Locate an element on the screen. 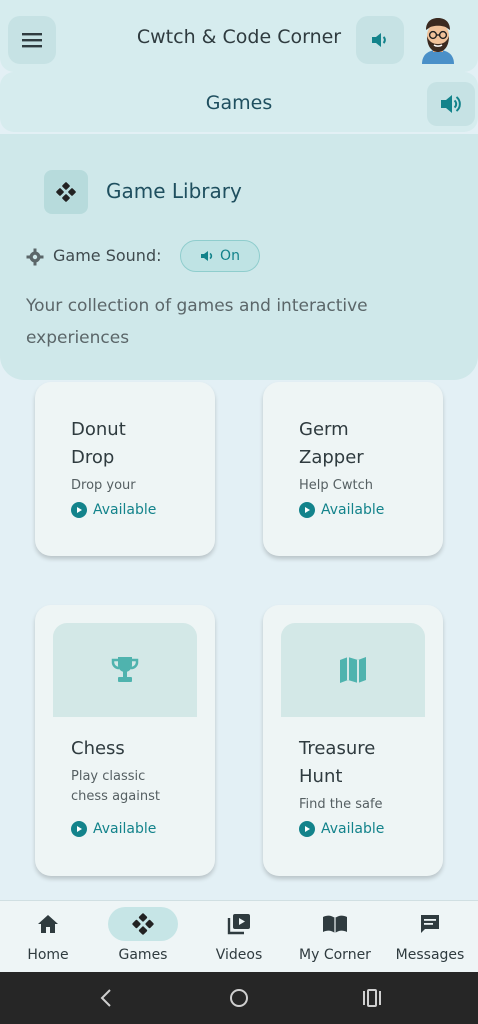 This screenshot has width=478, height=1024. back-chevron-icon is located at coordinates (105, 998).